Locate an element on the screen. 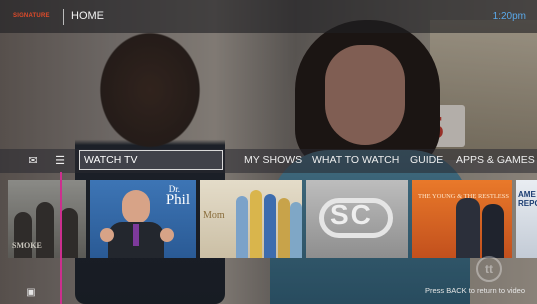 The height and width of the screenshot is (304, 537). tile-host-head is located at coordinates (136, 207).